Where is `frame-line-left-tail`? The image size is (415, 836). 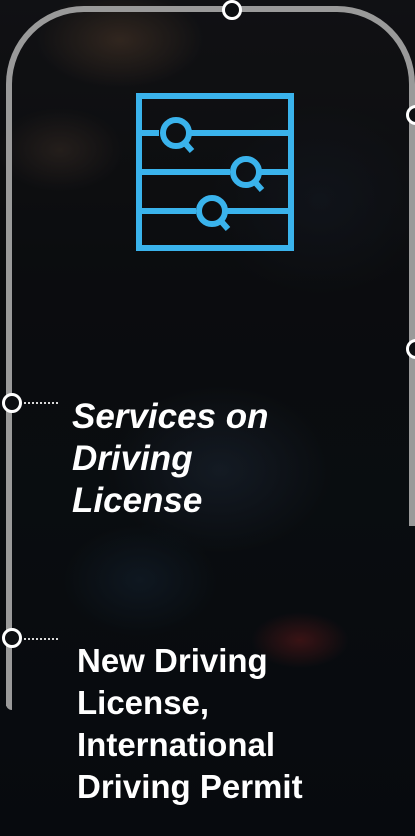 frame-line-left-tail is located at coordinates (9, 655).